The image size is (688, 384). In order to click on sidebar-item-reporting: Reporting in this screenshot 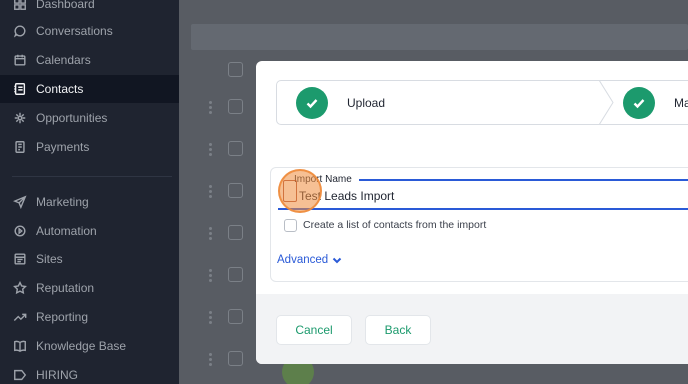, I will do `click(89, 317)`.